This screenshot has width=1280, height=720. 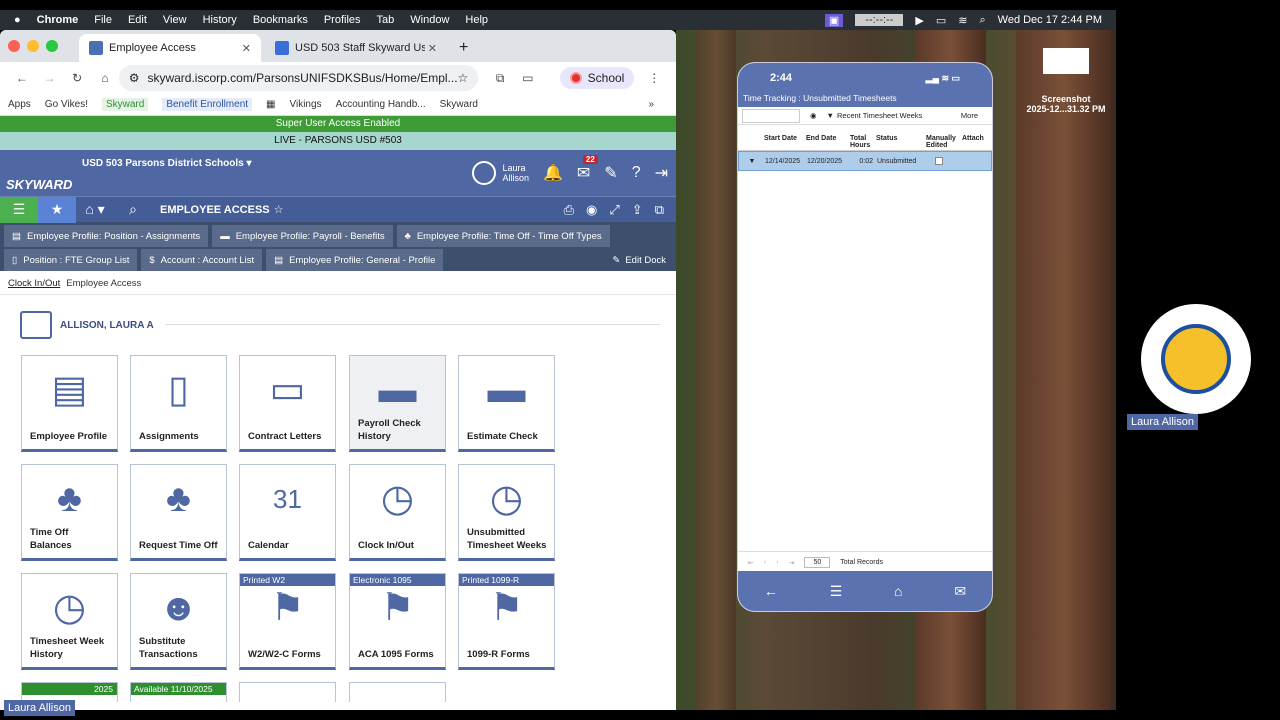 What do you see at coordinates (636, 173) in the screenshot?
I see `help-icon: ?` at bounding box center [636, 173].